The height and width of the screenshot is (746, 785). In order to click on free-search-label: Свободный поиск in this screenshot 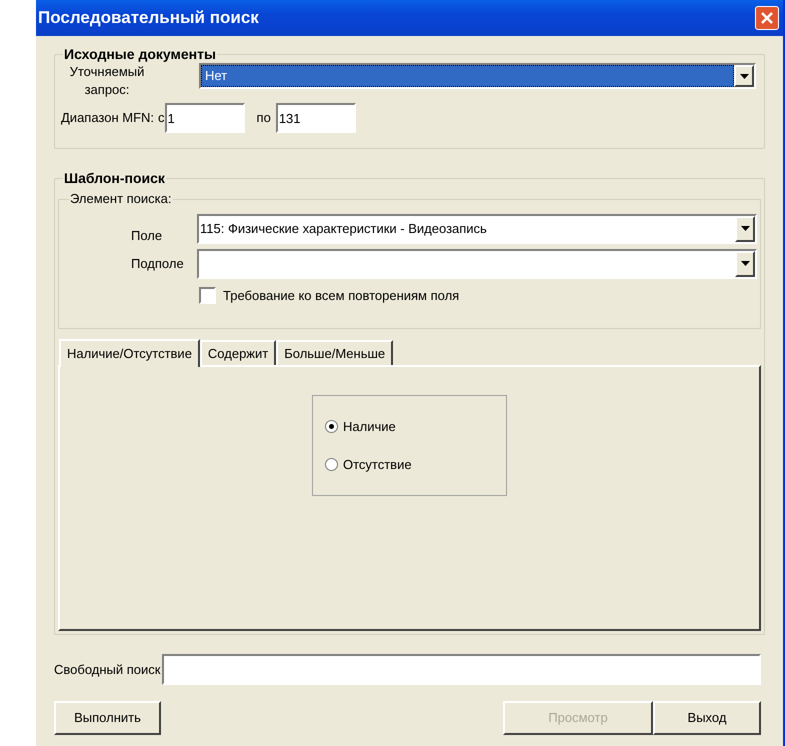, I will do `click(107, 669)`.